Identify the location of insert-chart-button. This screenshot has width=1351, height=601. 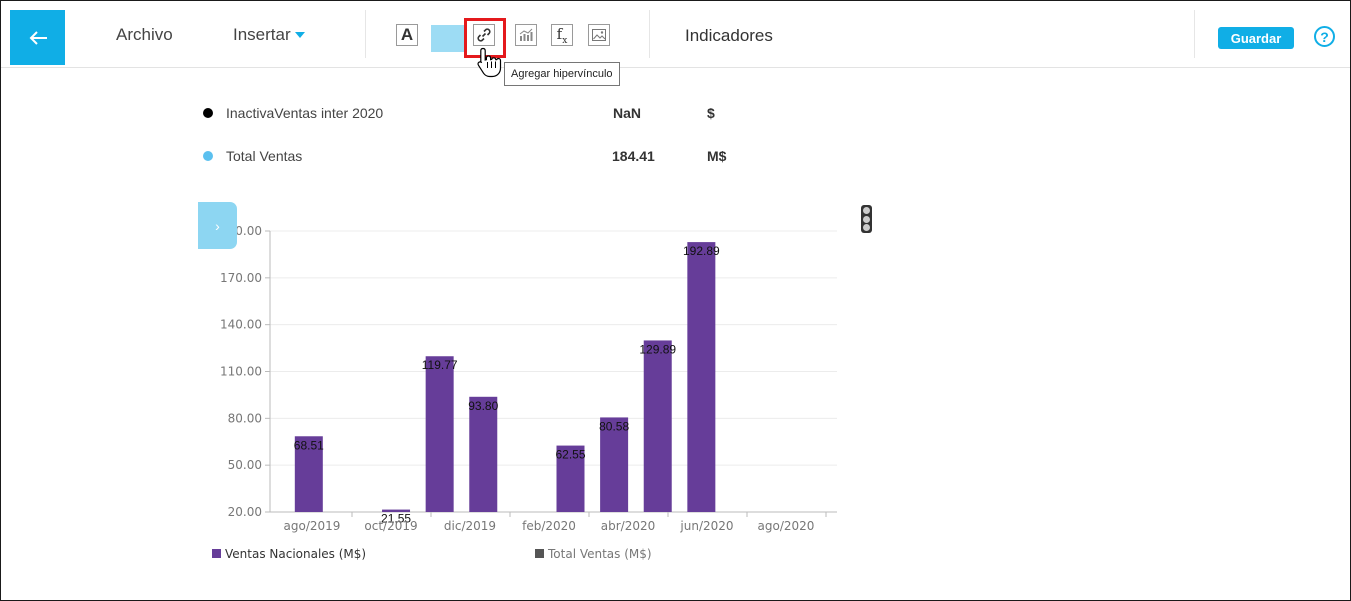
(526, 35).